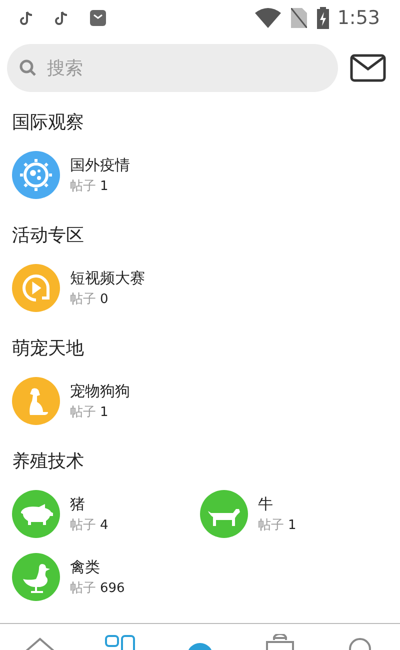 This screenshot has width=400, height=650. What do you see at coordinates (277, 504) in the screenshot?
I see `forum-name: 牛` at bounding box center [277, 504].